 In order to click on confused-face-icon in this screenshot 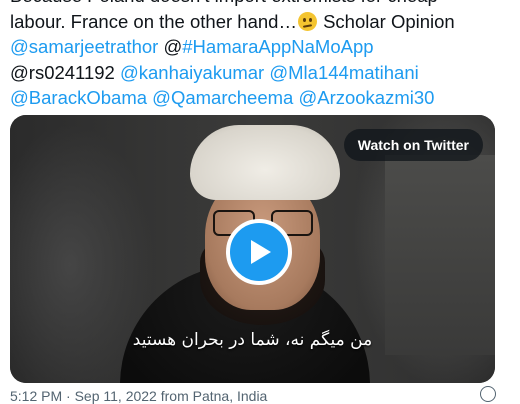, I will do `click(307, 21)`.